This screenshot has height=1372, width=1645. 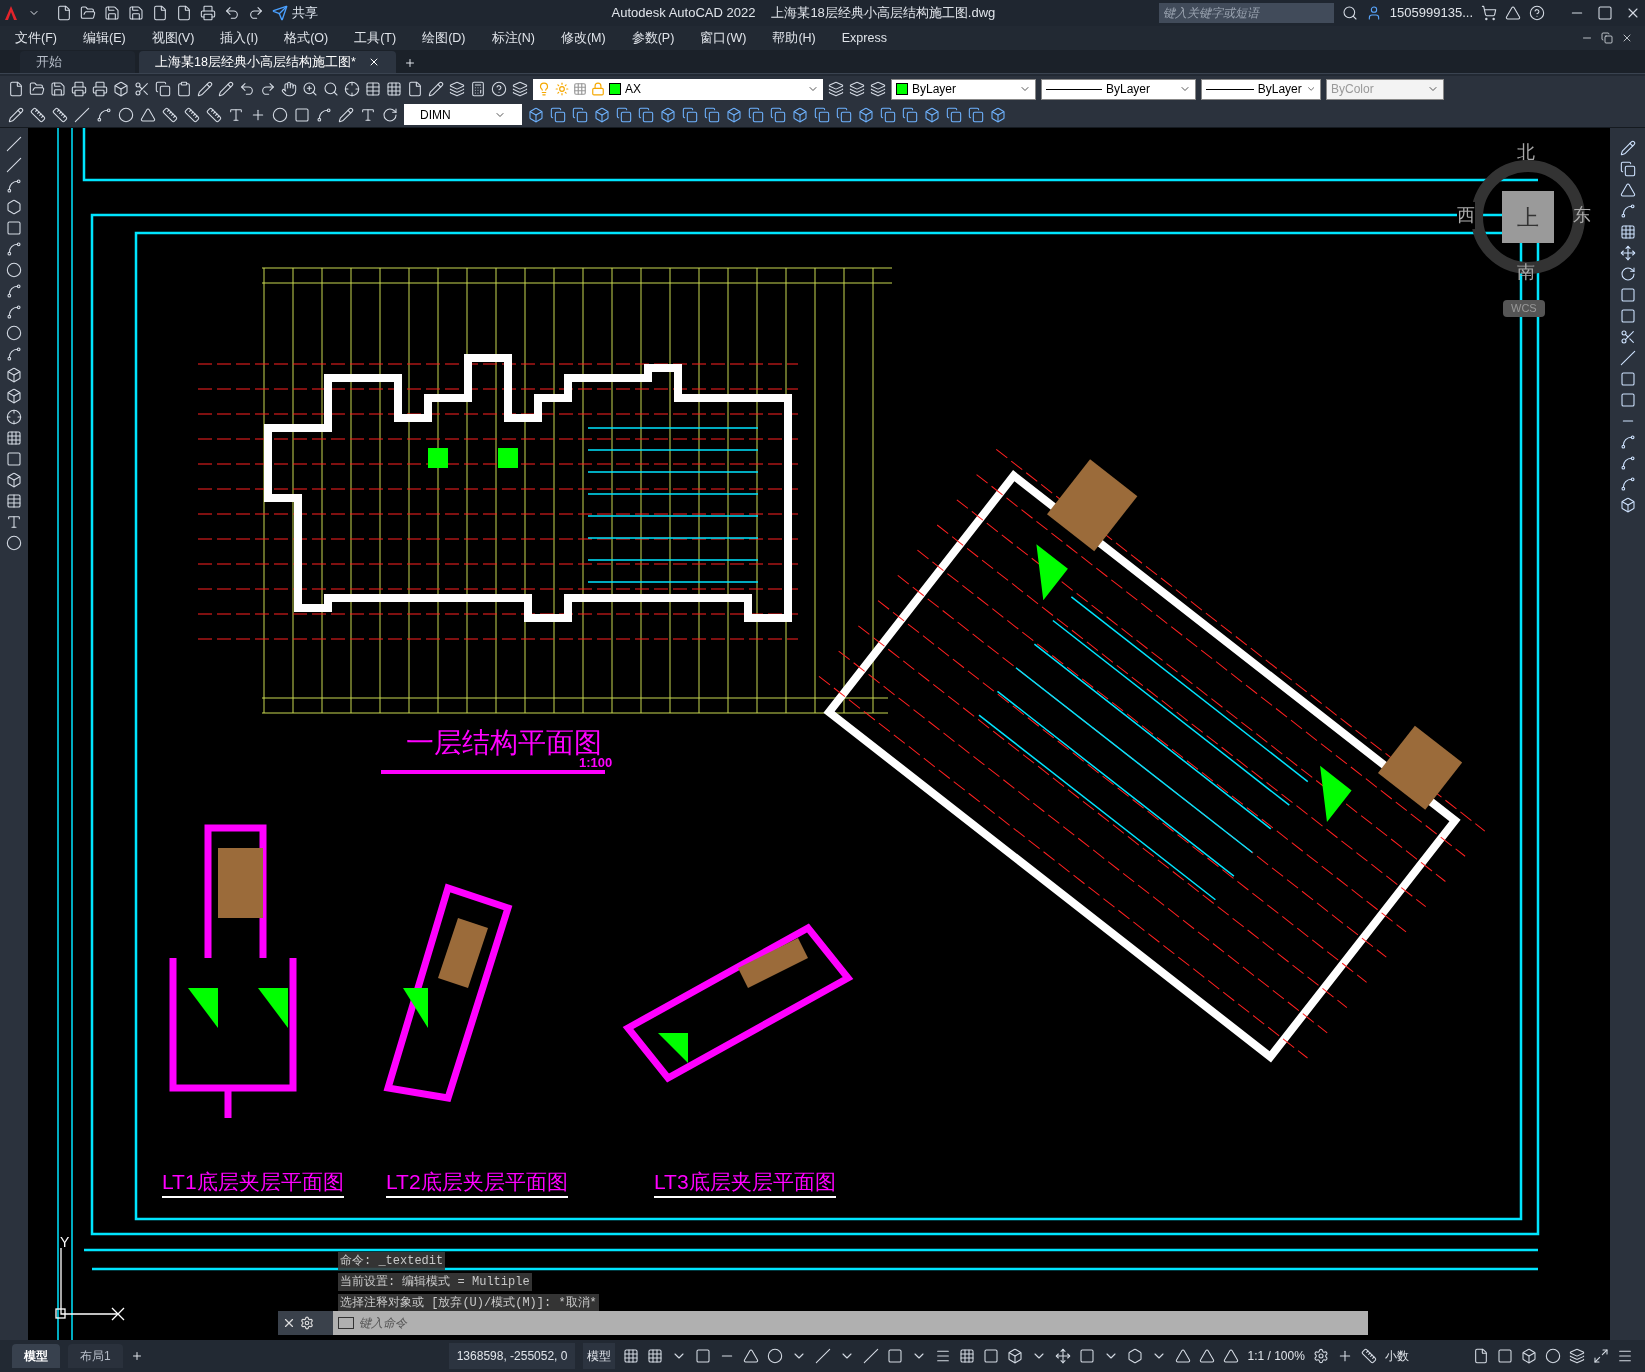 I want to click on menu-item: 工具(T), so click(x=375, y=38).